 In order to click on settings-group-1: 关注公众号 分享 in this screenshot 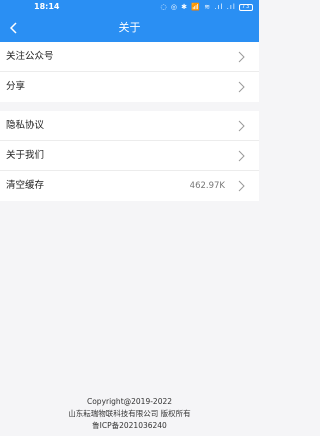, I will do `click(129, 72)`.